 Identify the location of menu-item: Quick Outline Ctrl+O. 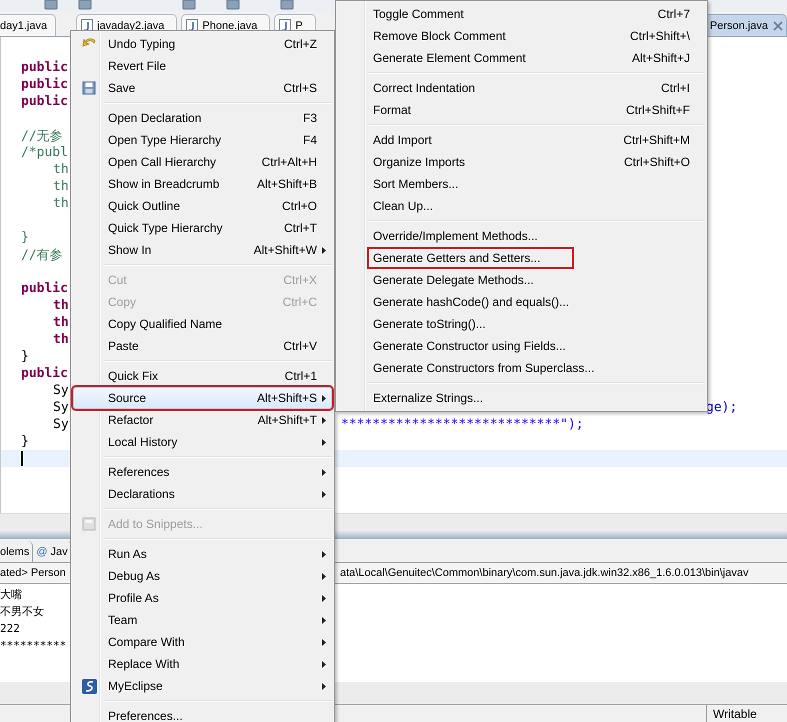
(202, 206).